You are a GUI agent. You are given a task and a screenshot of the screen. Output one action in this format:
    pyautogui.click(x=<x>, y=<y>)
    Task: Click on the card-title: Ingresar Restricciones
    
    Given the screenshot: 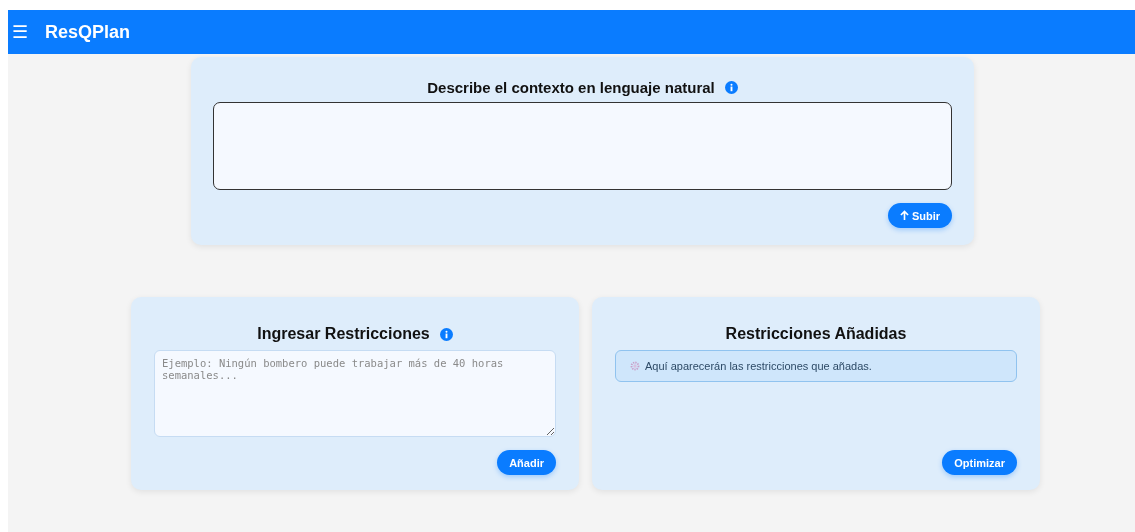 What is the action you would take?
    pyautogui.click(x=343, y=334)
    